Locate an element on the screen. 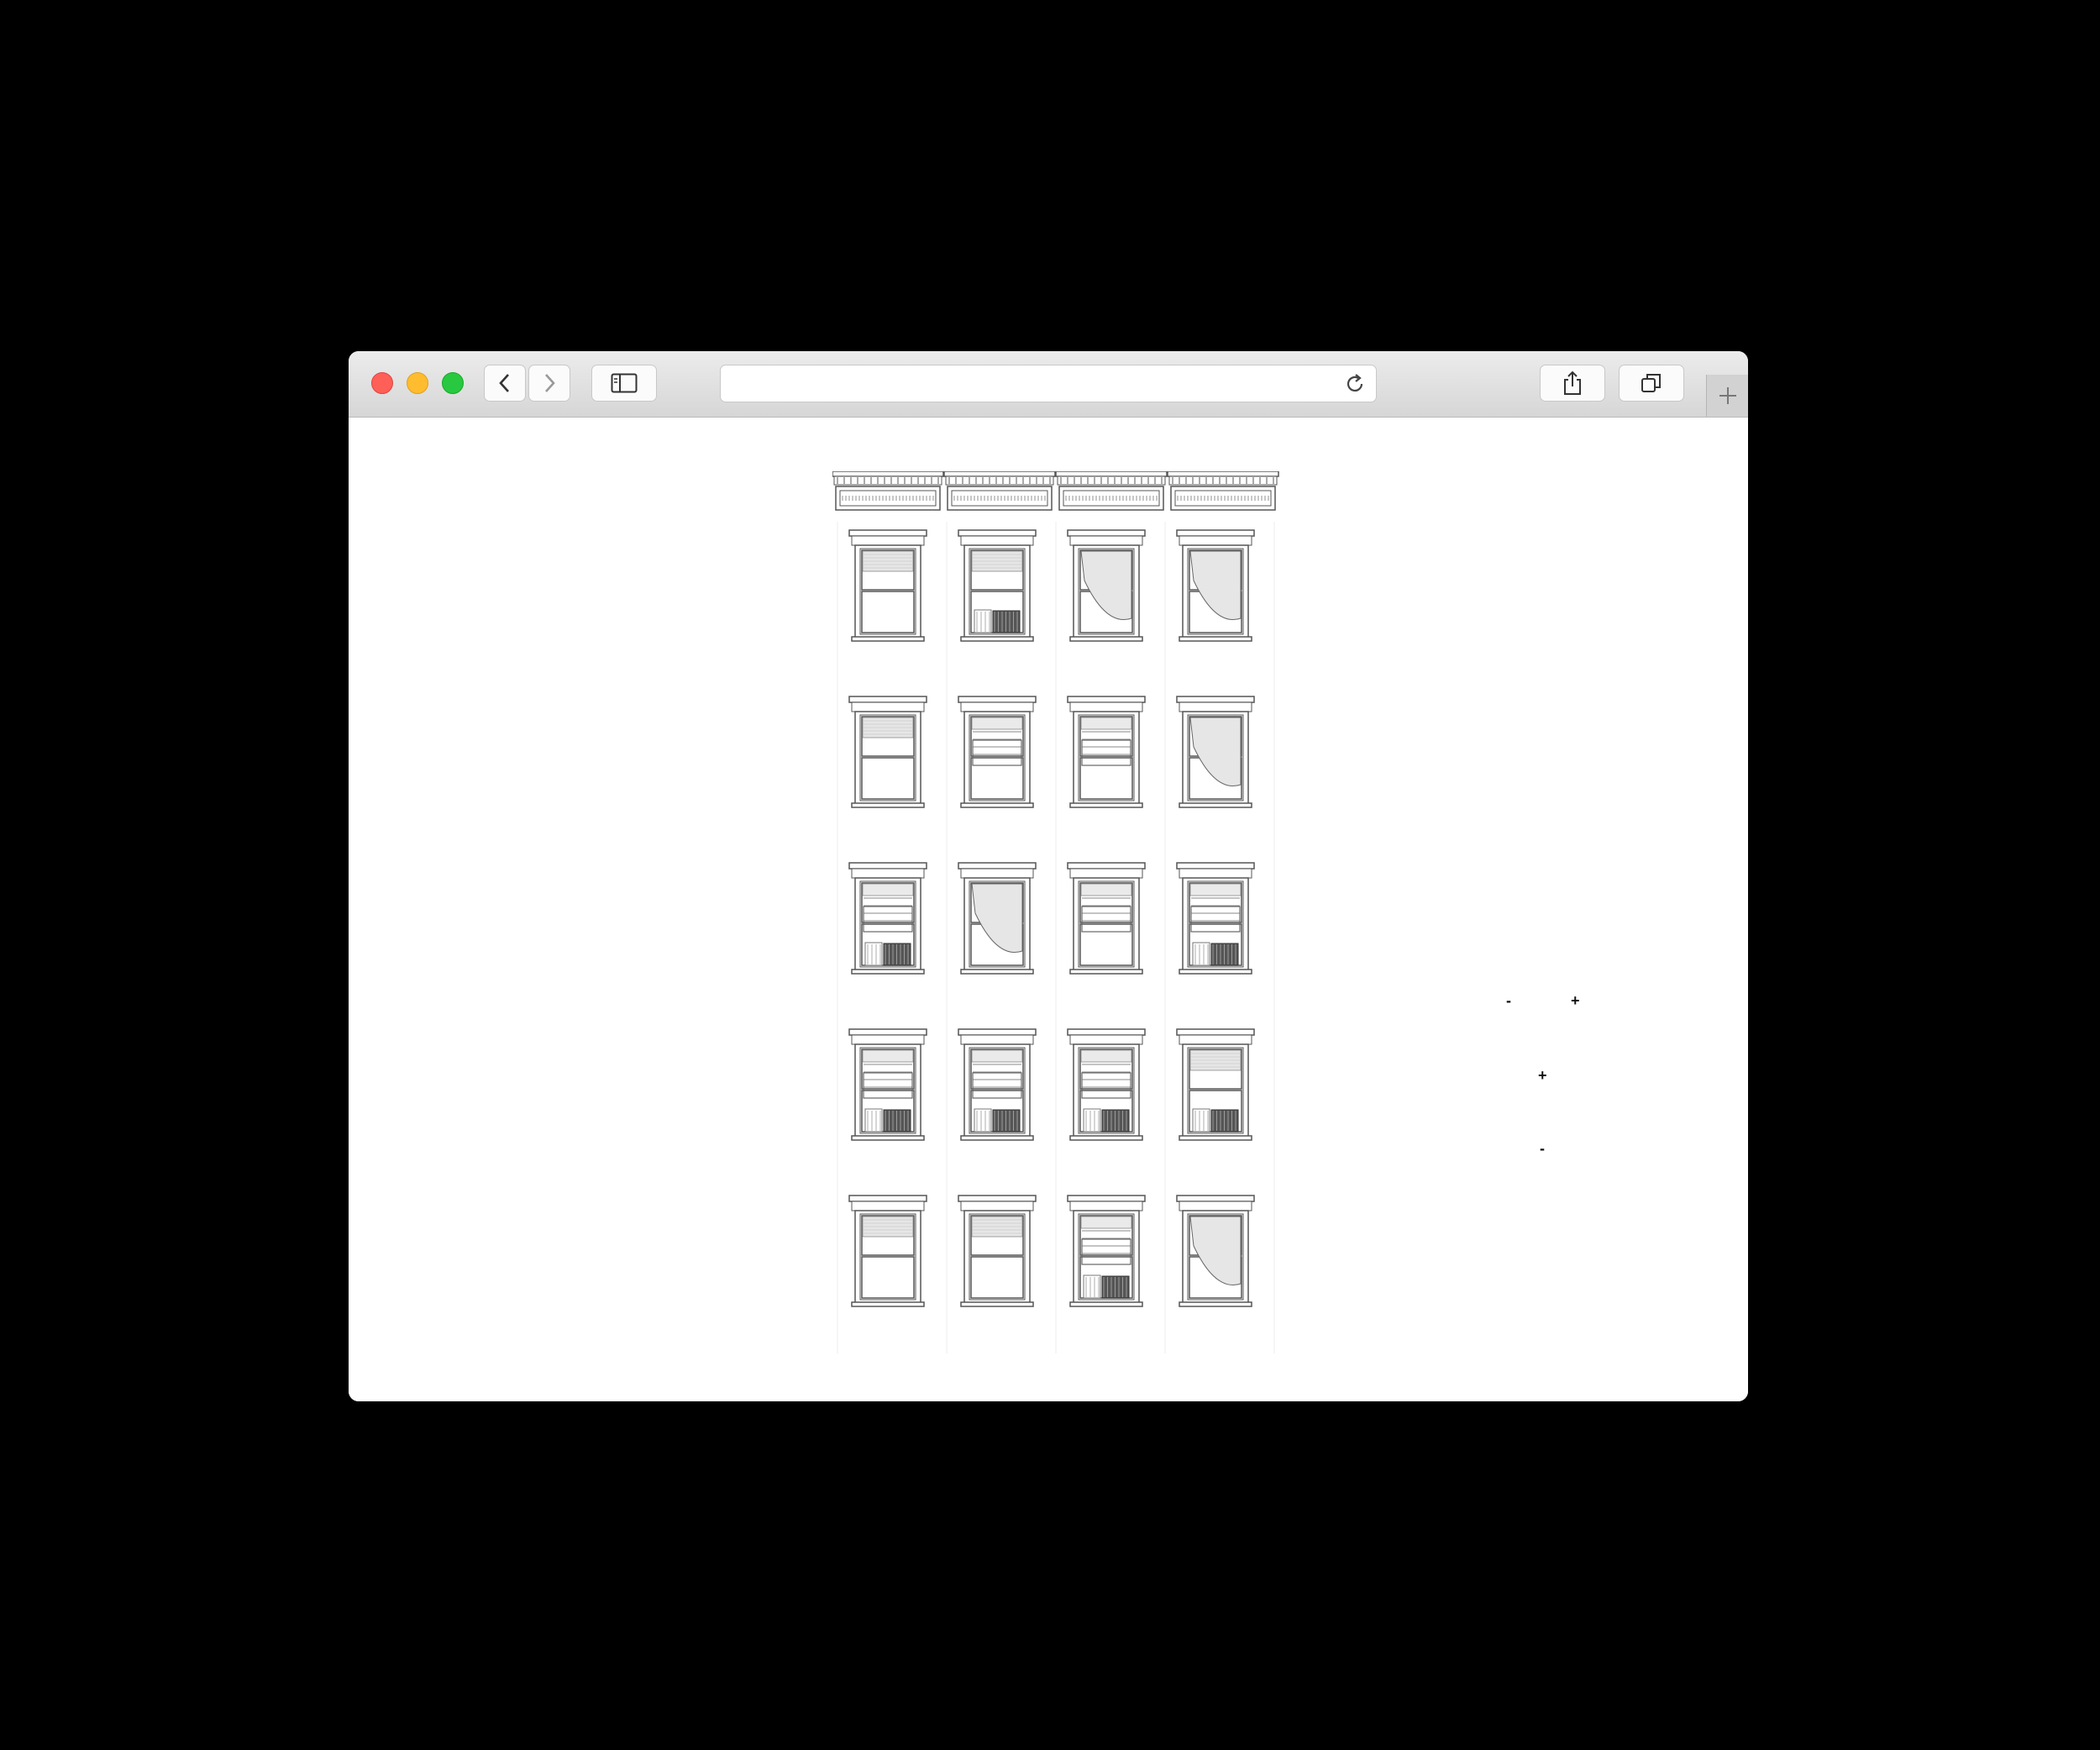  browser-toolbar is located at coordinates (1048, 384).